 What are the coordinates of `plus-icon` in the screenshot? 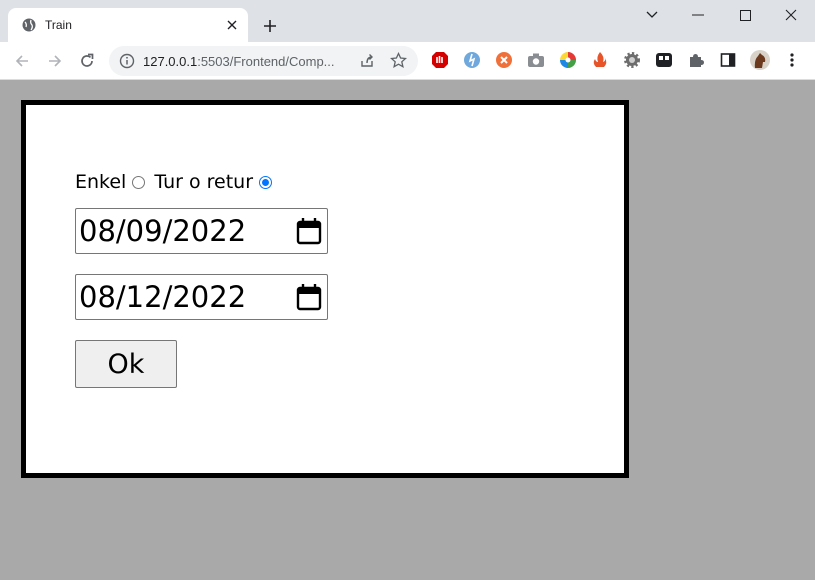 It's located at (270, 26).